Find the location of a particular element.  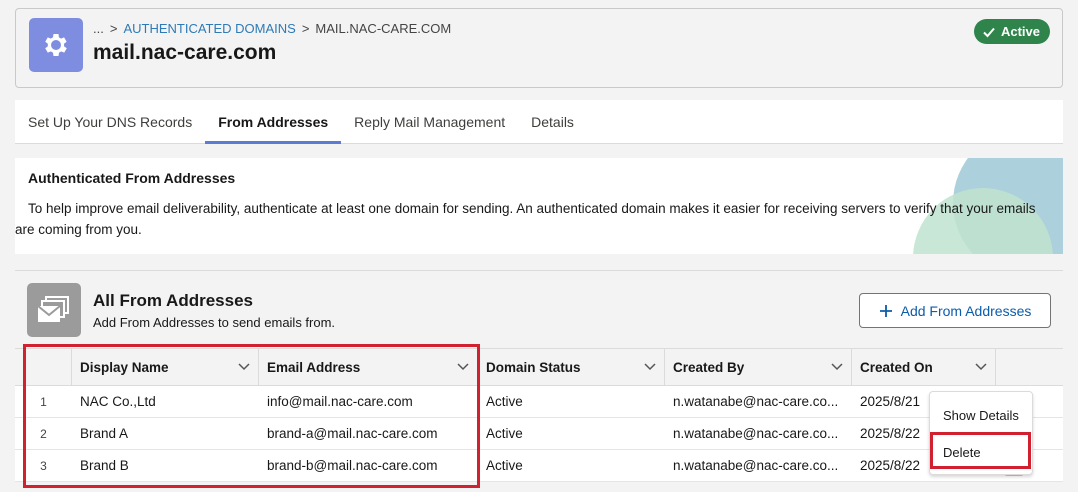

breadcrumb-current: MAIL.NAC-CARE.COM is located at coordinates (383, 28).